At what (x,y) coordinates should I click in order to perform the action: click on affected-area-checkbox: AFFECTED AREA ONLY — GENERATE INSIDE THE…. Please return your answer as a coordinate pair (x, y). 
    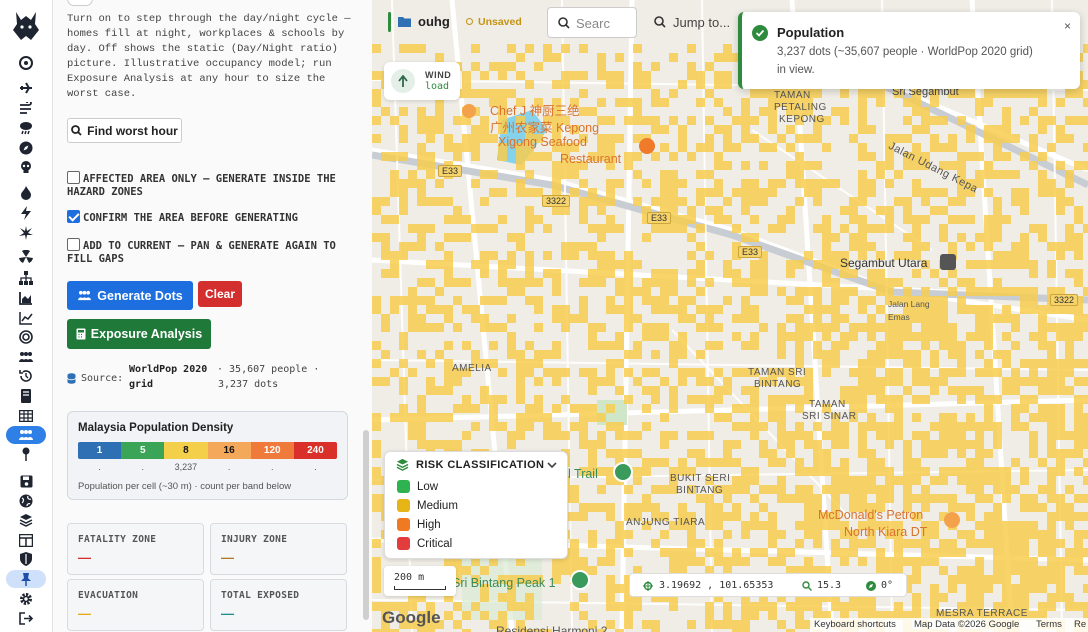
    Looking at the image, I should click on (212, 185).